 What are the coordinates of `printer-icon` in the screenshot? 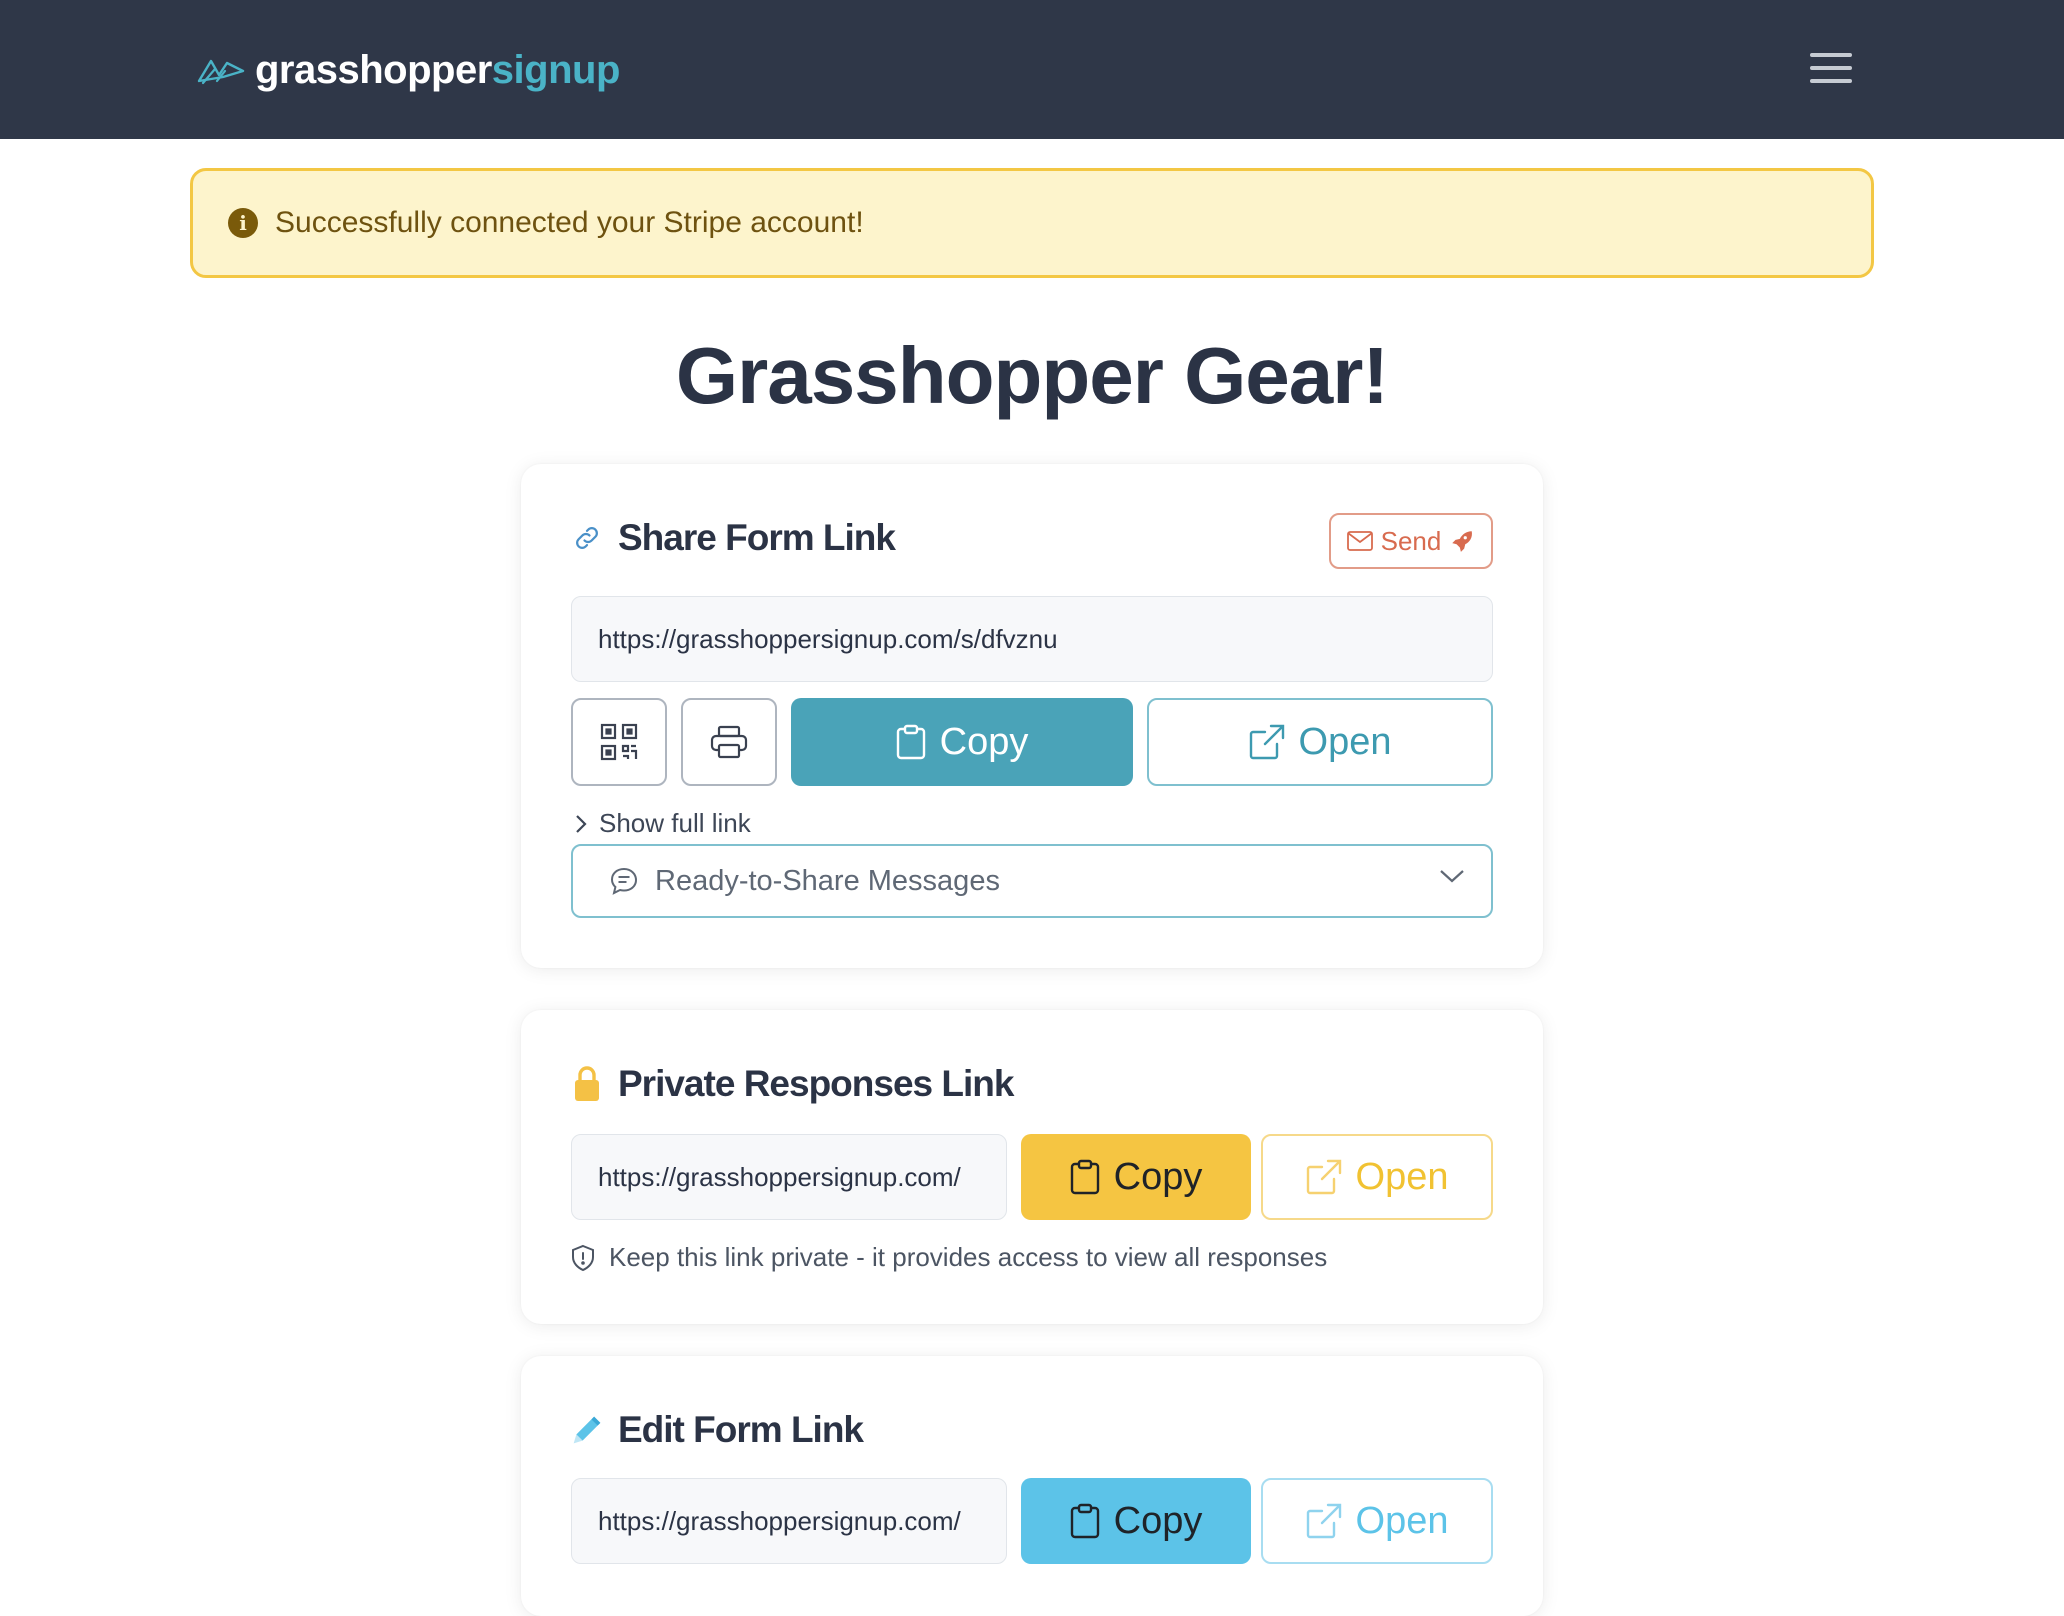 It's located at (729, 742).